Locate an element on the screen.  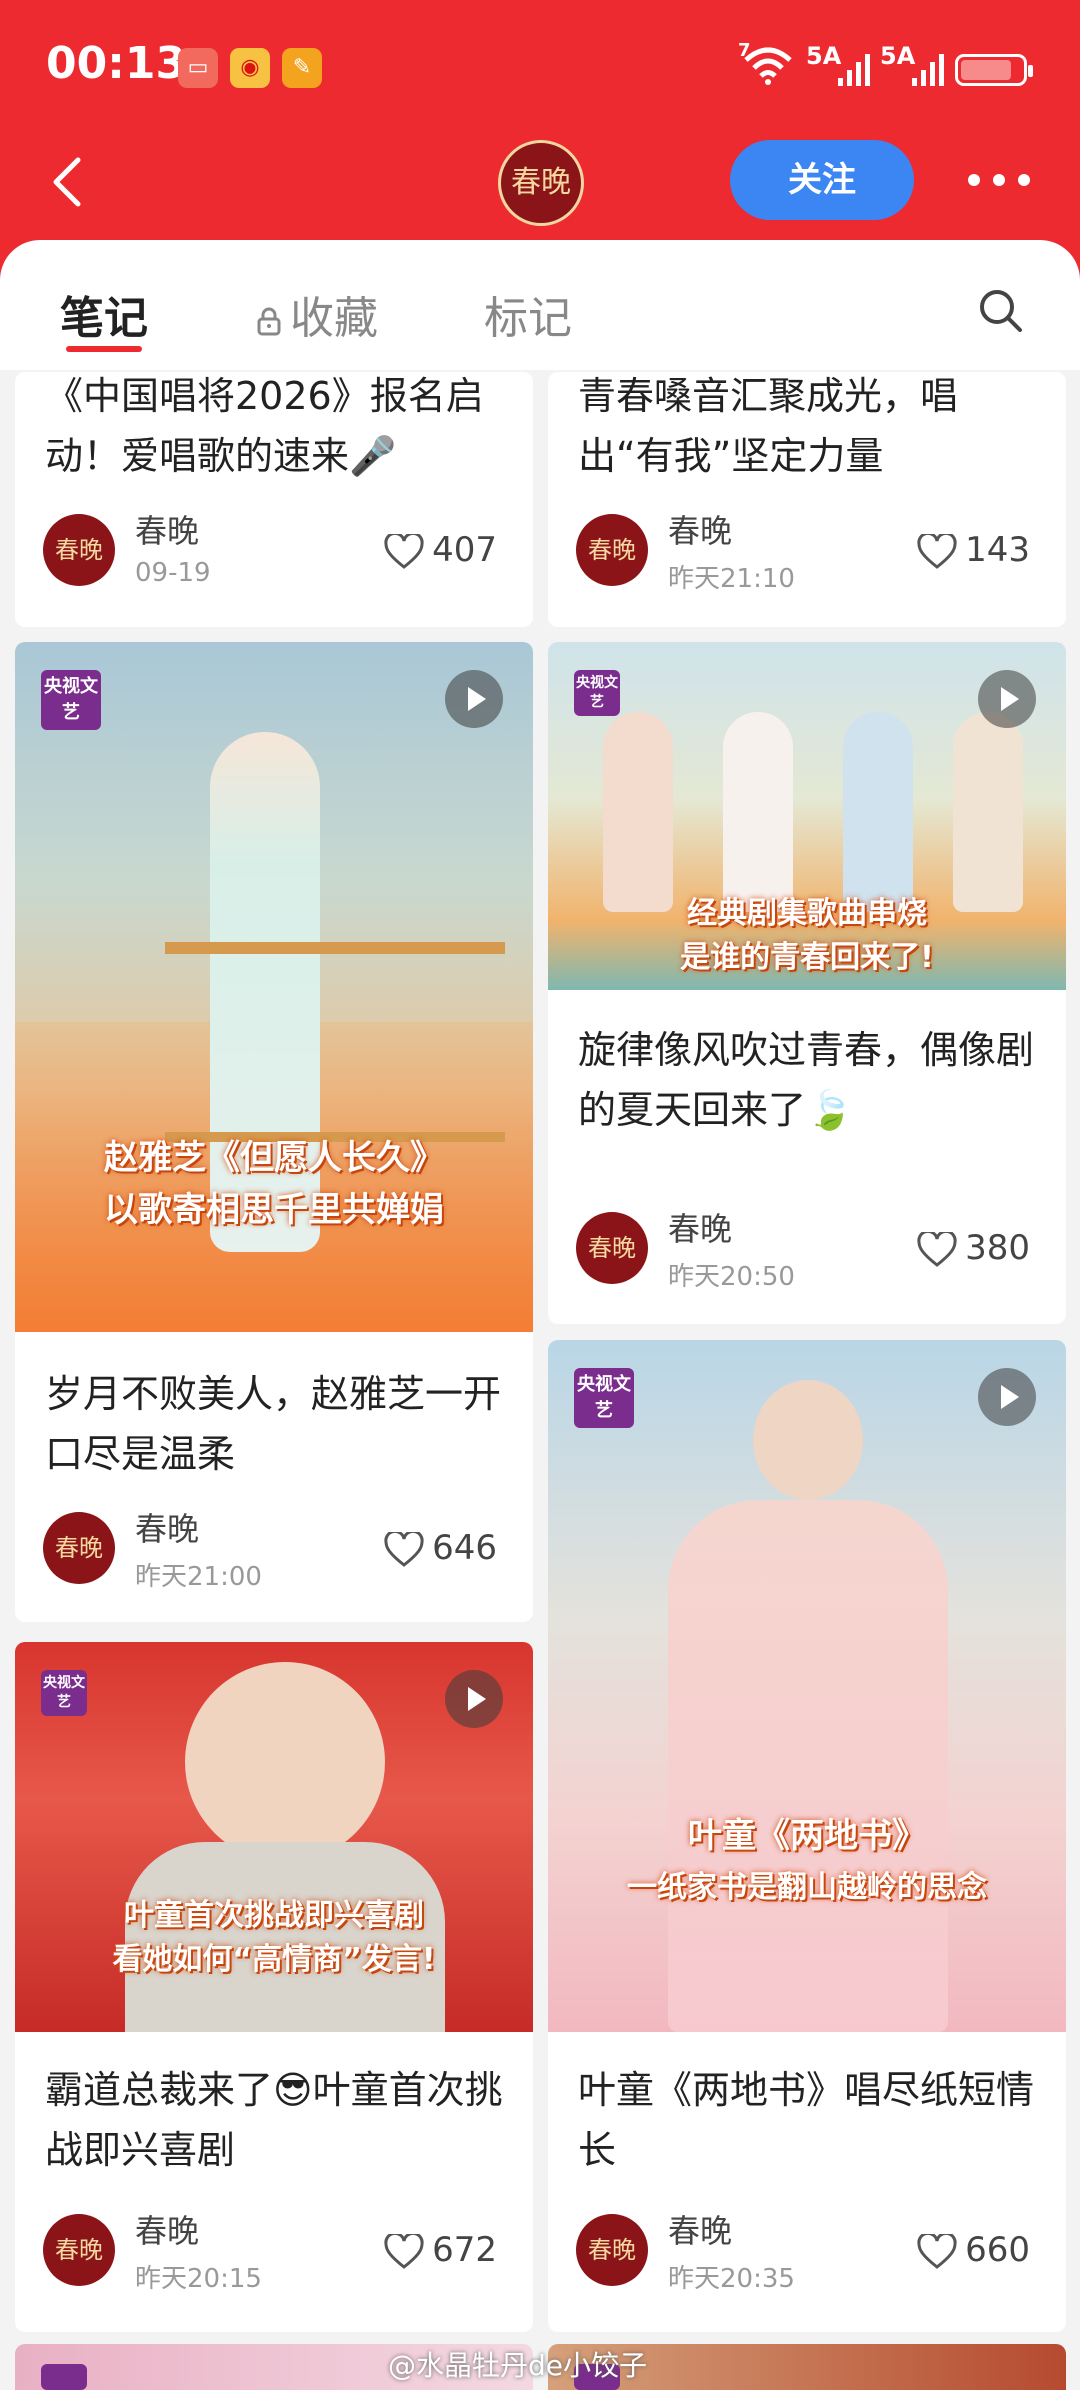
signal-1-icon is located at coordinates (854, 70).